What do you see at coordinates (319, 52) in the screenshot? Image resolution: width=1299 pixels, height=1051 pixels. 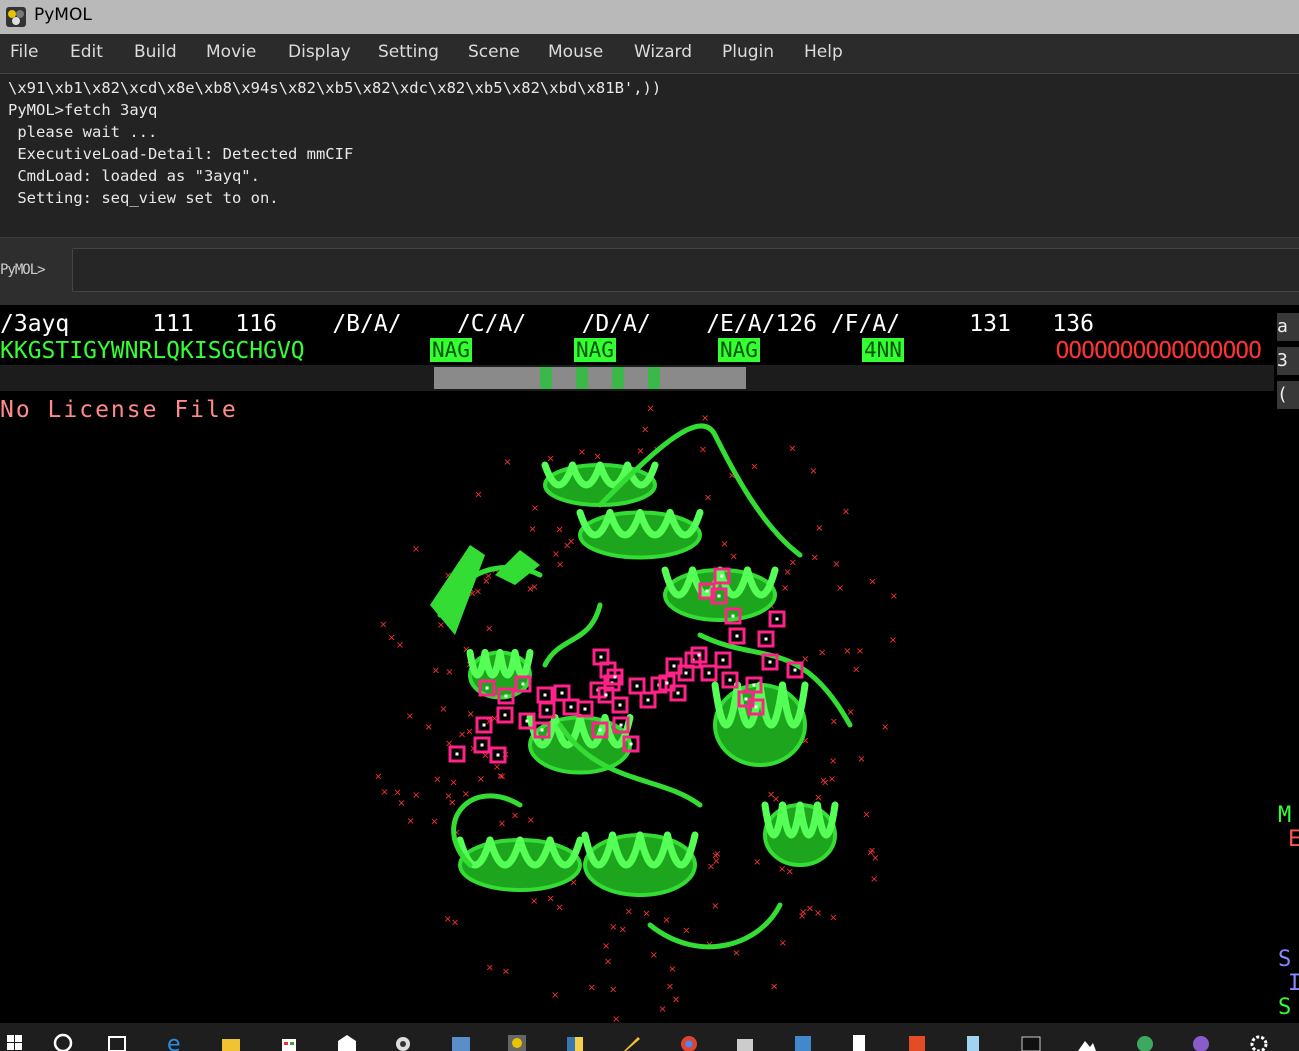 I see `menu-display: Display` at bounding box center [319, 52].